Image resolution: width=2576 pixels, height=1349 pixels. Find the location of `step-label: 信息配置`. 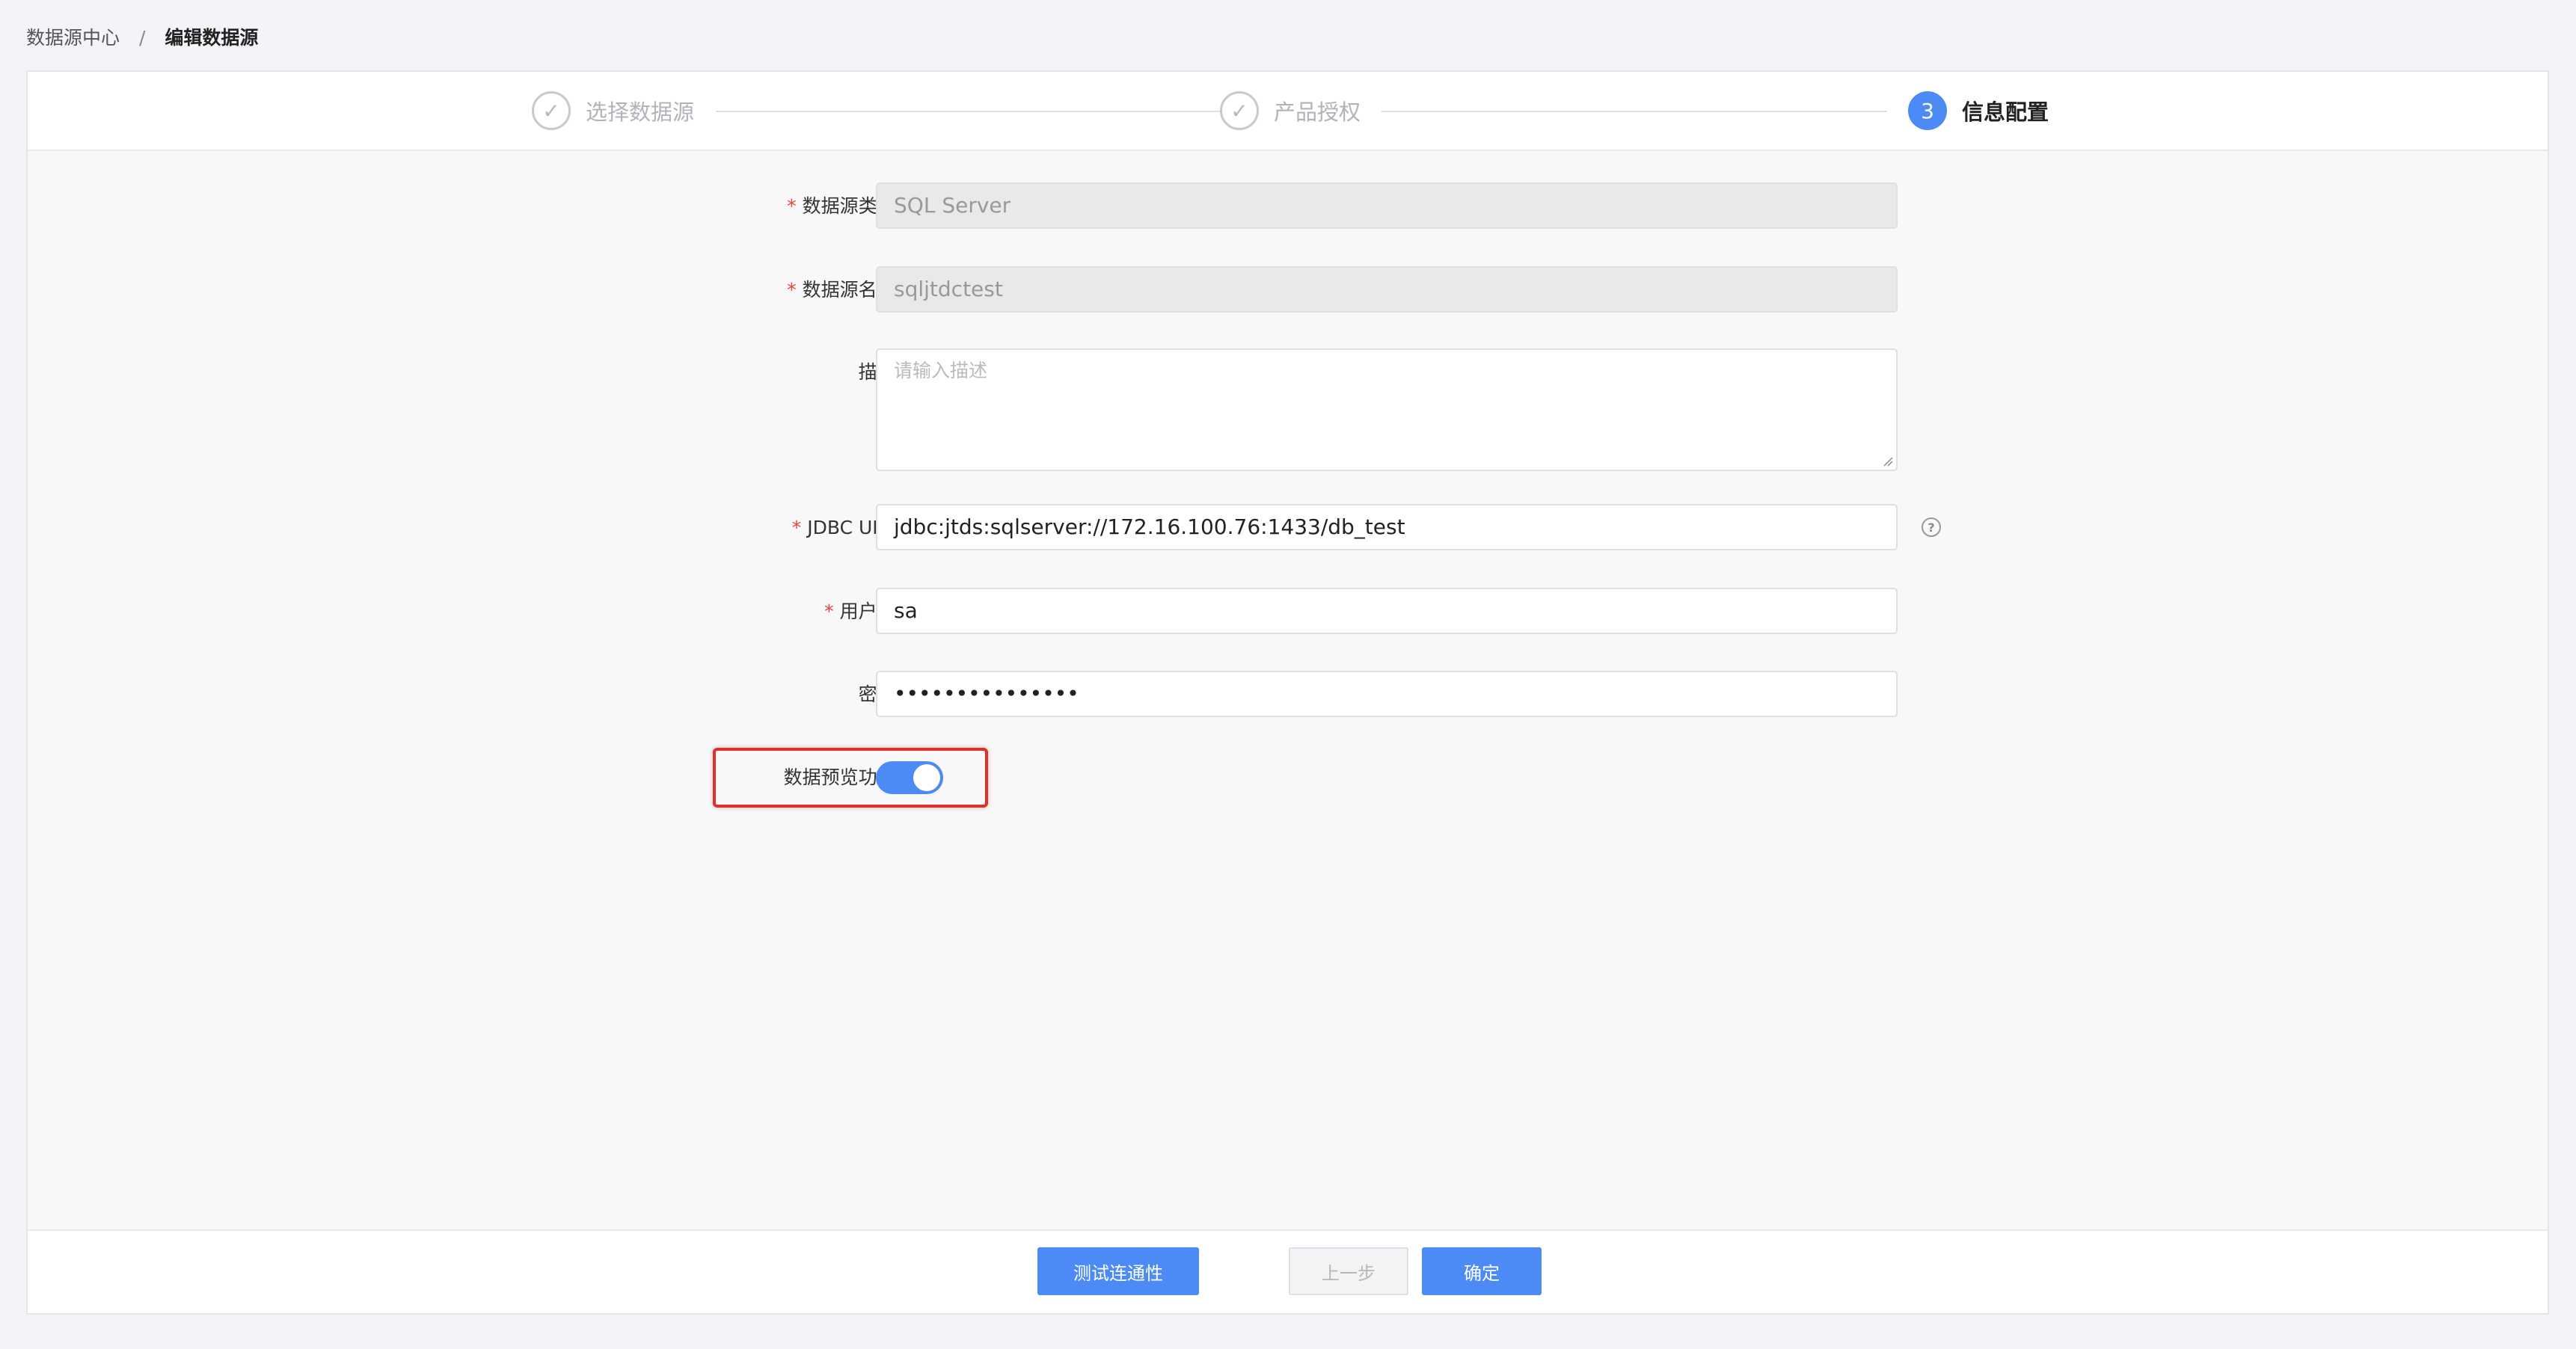

step-label: 信息配置 is located at coordinates (2005, 112).